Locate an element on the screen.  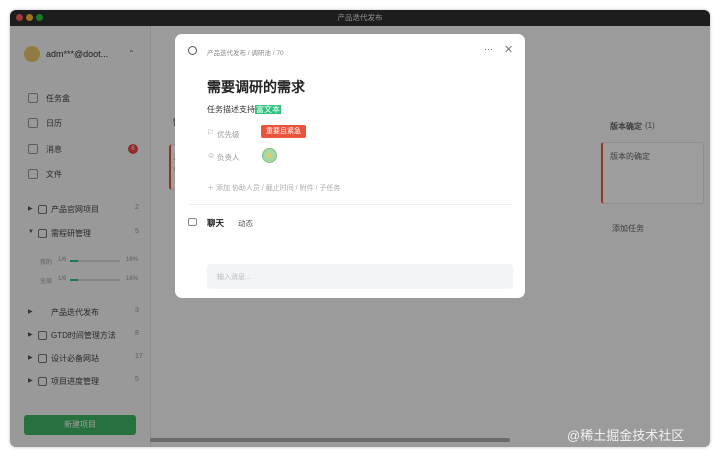
priority-tag: 重要且紧急 is located at coordinates (283, 131).